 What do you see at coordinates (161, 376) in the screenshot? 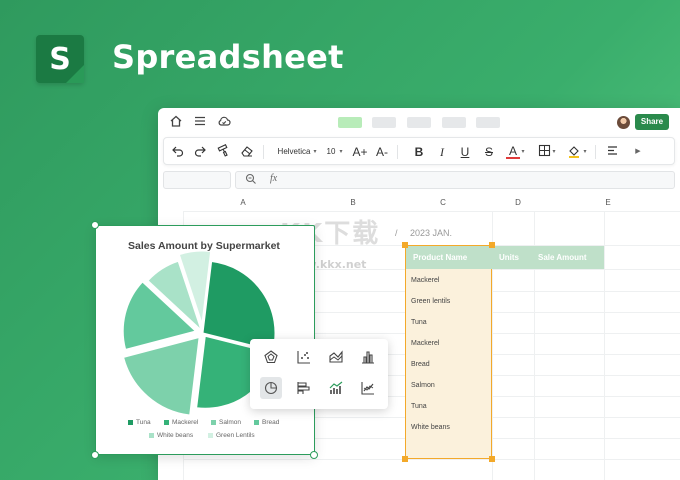
I see `pie-slice-salmon` at bounding box center [161, 376].